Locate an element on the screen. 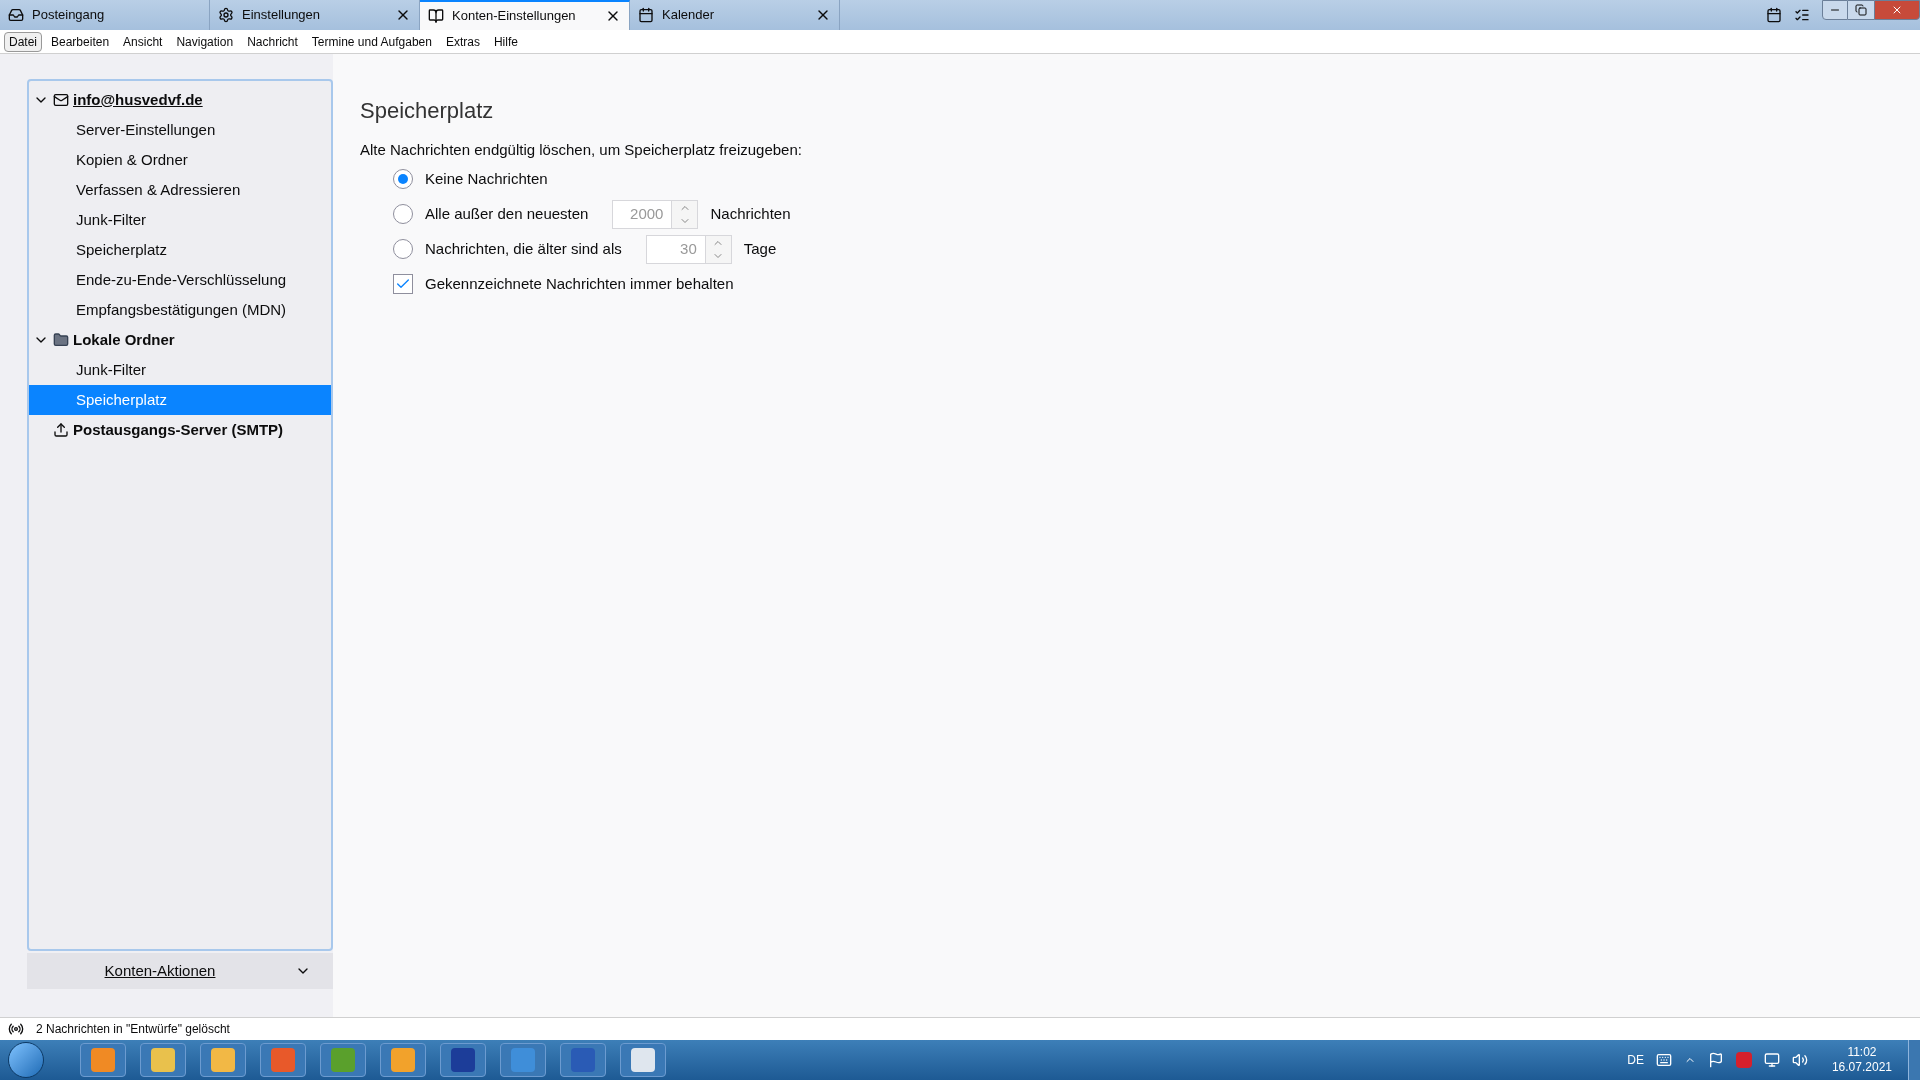  settings-item: Empfangsbestätigungen (MDN) is located at coordinates (180, 310).